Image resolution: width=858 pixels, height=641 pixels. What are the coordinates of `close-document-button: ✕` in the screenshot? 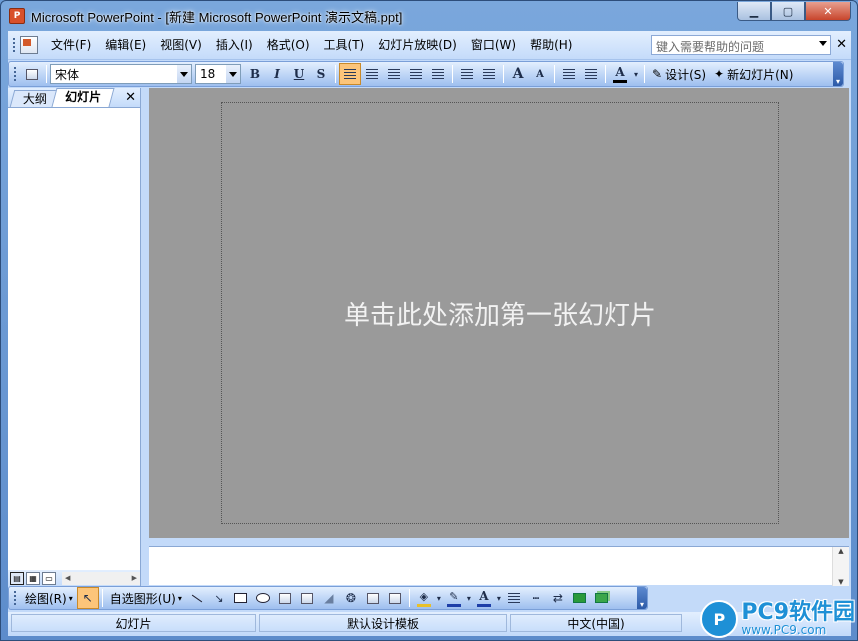 It's located at (841, 44).